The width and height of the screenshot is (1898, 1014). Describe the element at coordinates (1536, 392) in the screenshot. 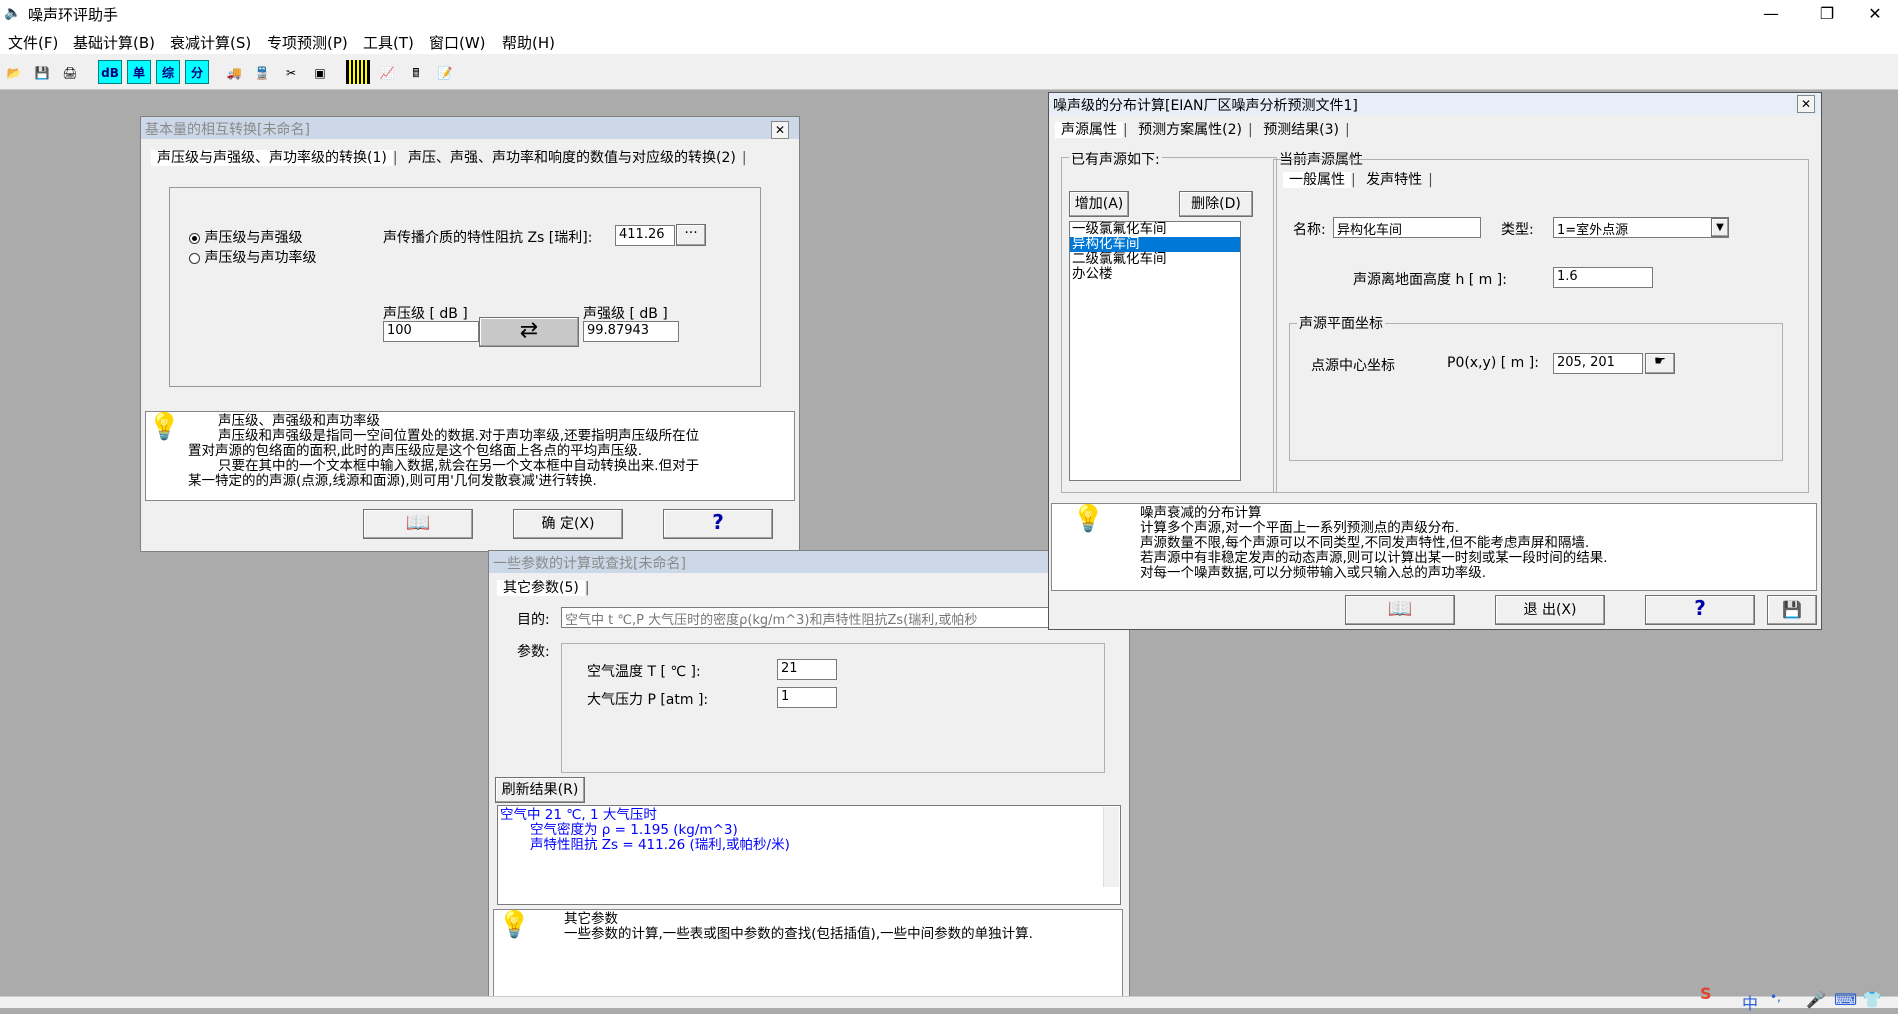

I see `coord-group` at that location.